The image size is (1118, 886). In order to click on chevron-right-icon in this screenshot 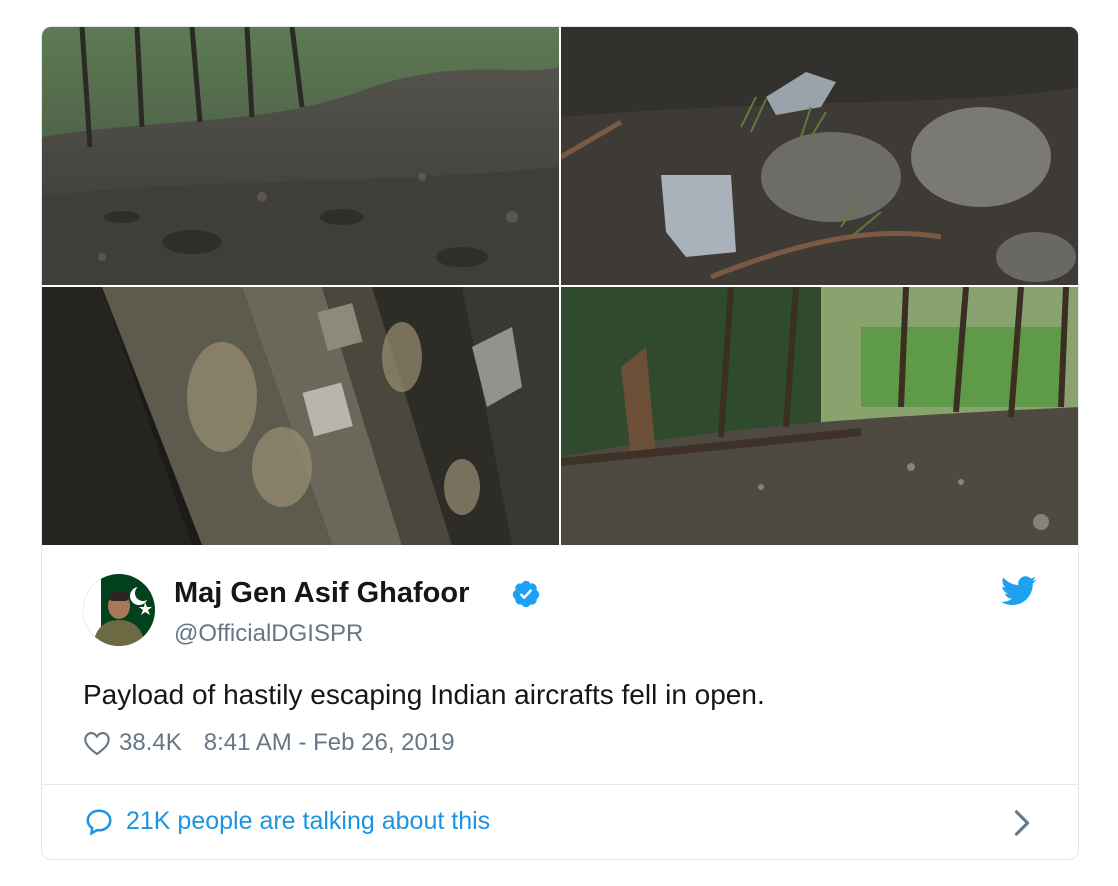, I will do `click(1022, 823)`.